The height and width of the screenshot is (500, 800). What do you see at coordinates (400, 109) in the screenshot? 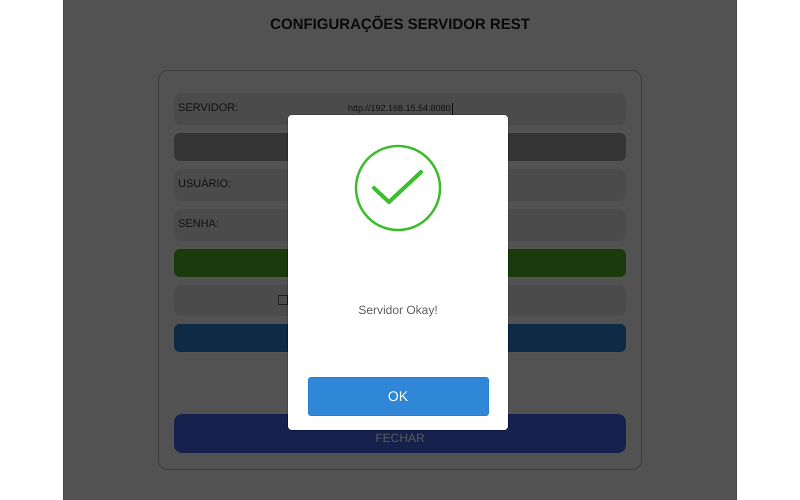
I see `field-value: http://192.168.15.54:8080` at bounding box center [400, 109].